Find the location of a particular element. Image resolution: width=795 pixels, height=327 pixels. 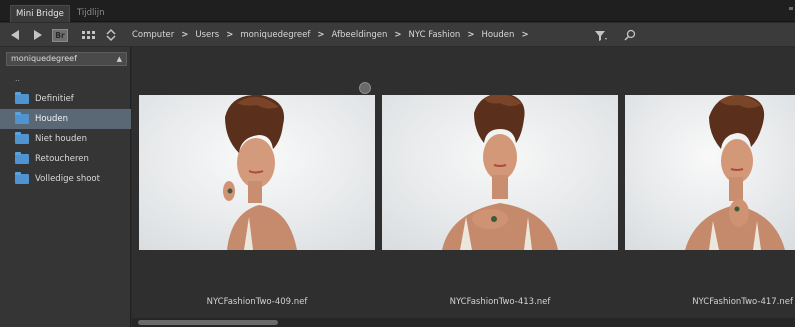

tab-mini-bridge: Mini Bridge is located at coordinates (40, 13).